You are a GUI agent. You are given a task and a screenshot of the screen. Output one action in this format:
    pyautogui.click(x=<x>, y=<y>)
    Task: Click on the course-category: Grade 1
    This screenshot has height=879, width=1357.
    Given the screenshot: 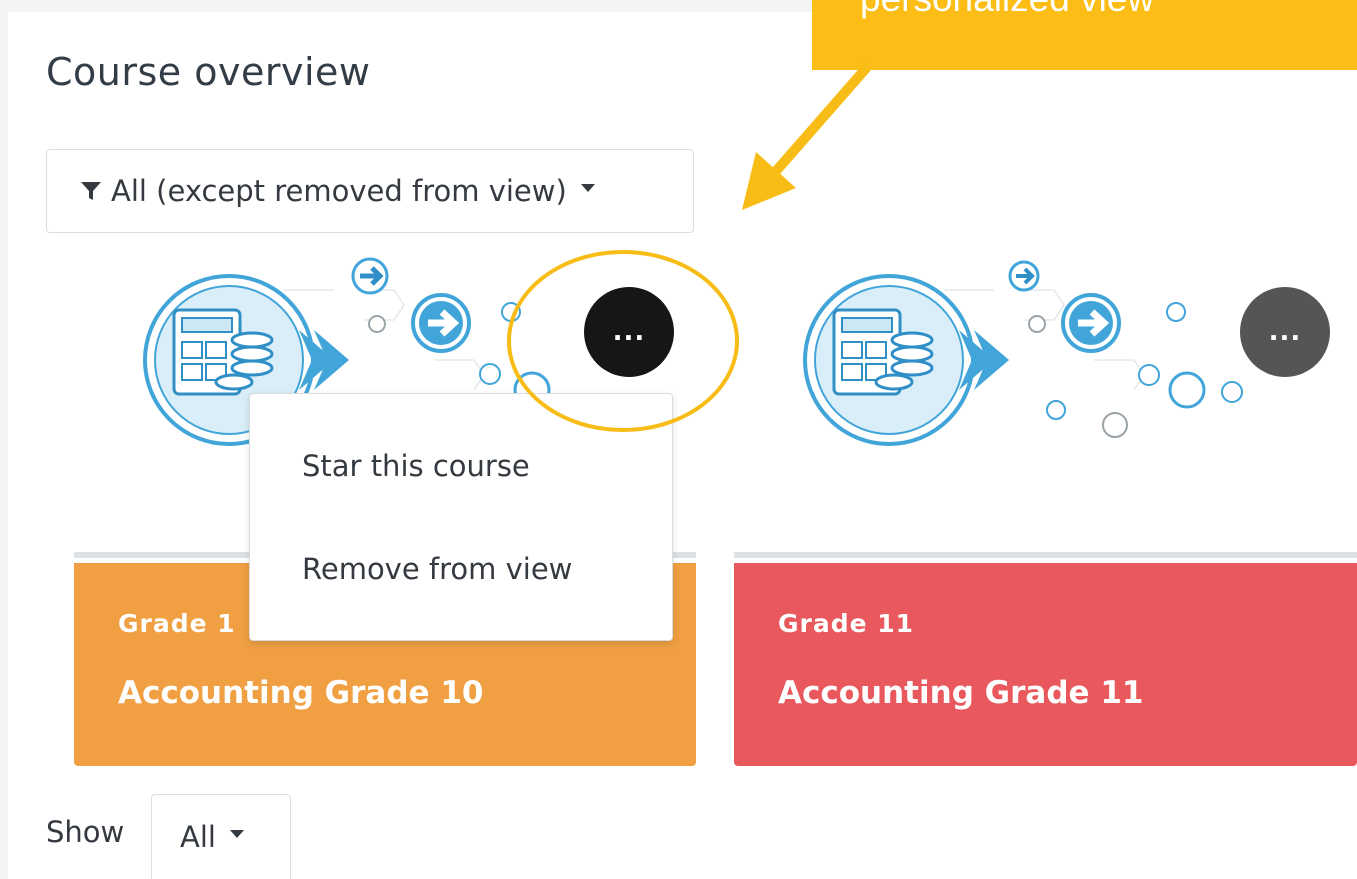 What is the action you would take?
    pyautogui.click(x=177, y=623)
    